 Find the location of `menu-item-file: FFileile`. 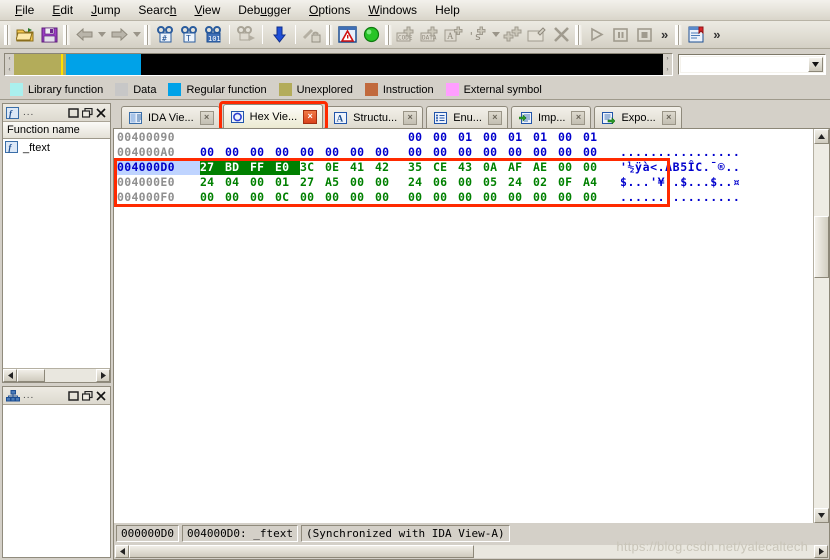

menu-item-file: FFileile is located at coordinates (24, 10).